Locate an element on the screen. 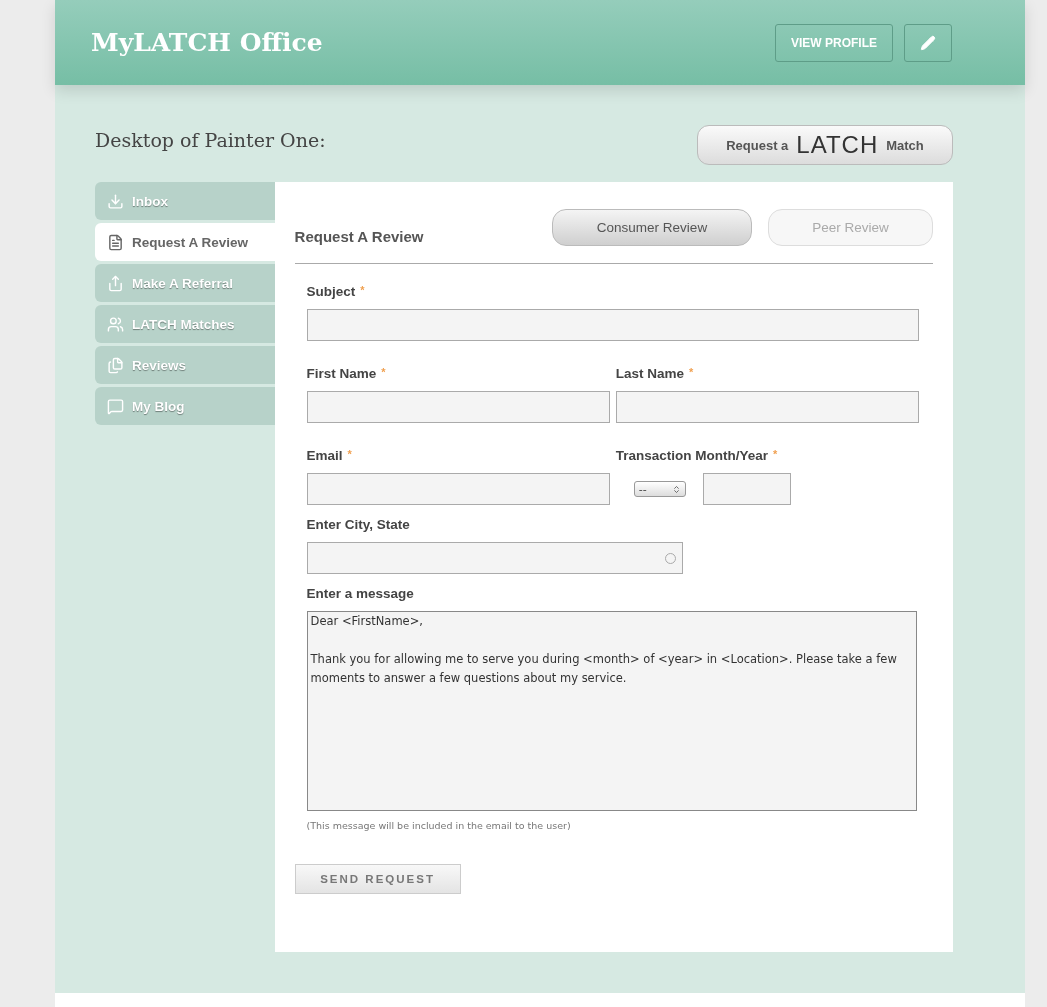  pencil-icon is located at coordinates (928, 42).